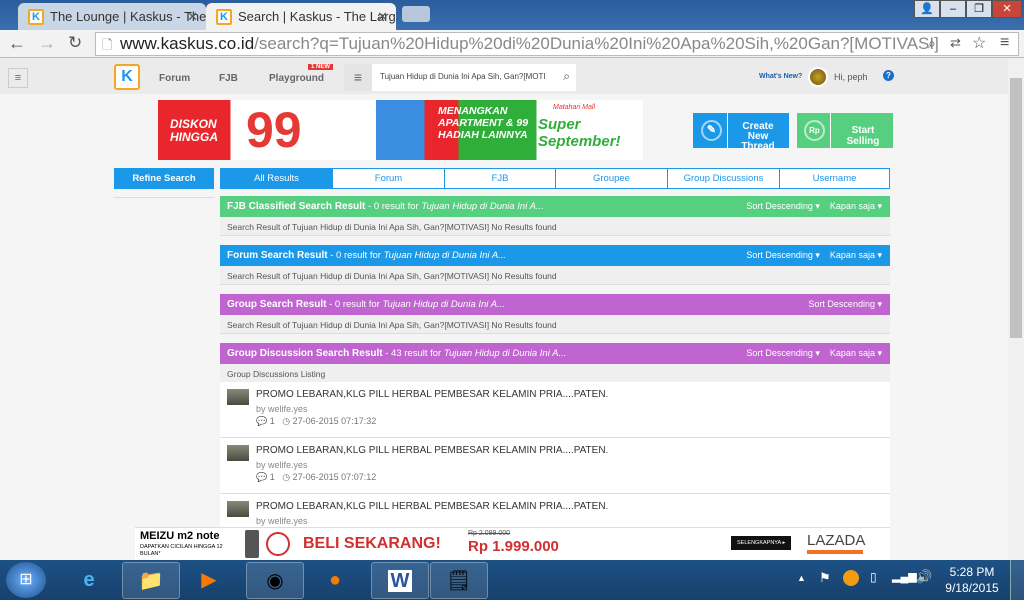 Image resolution: width=1024 pixels, height=600 pixels. What do you see at coordinates (112, 16) in the screenshot?
I see `browser-tab: K The Lounge | Kaskus - The ✕` at bounding box center [112, 16].